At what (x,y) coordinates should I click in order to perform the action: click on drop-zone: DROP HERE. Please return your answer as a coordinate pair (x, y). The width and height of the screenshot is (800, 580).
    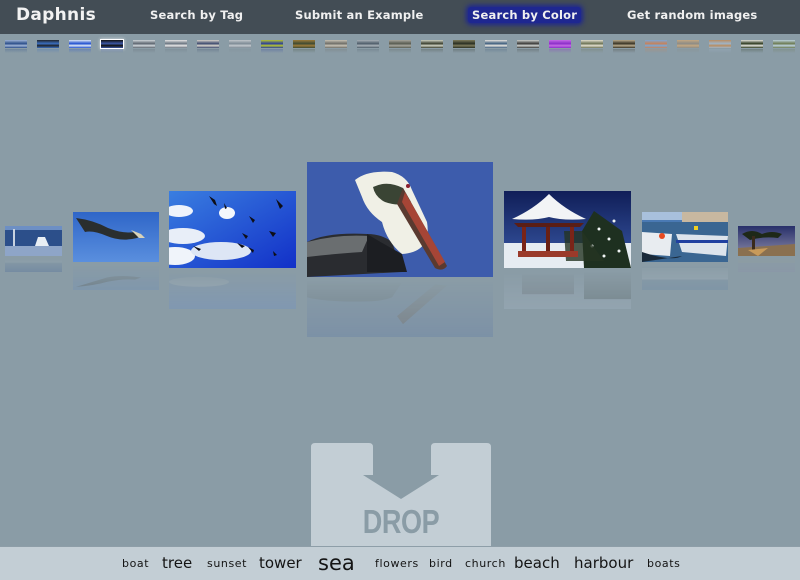
    Looking at the image, I should click on (401, 510).